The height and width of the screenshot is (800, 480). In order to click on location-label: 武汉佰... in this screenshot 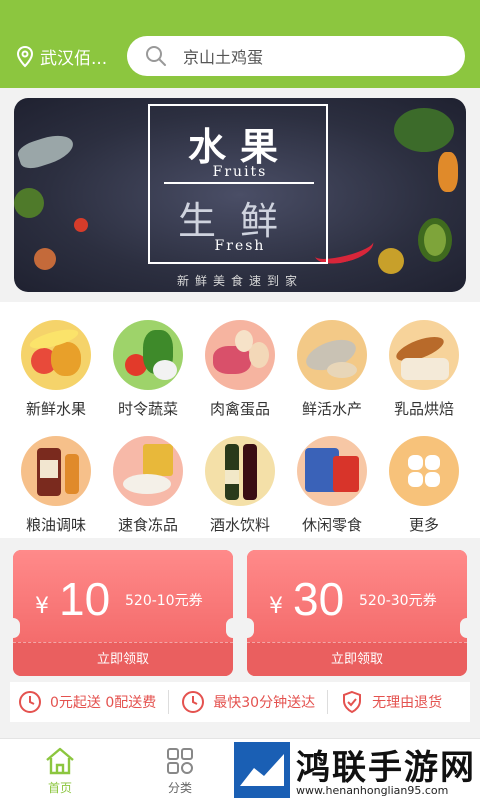, I will do `click(74, 59)`.